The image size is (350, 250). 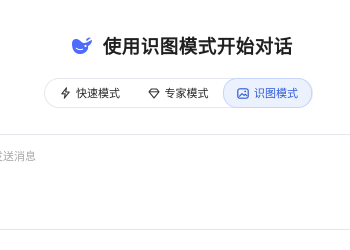 I want to click on page-heading: 使用识图模式开始对话, so click(x=175, y=46).